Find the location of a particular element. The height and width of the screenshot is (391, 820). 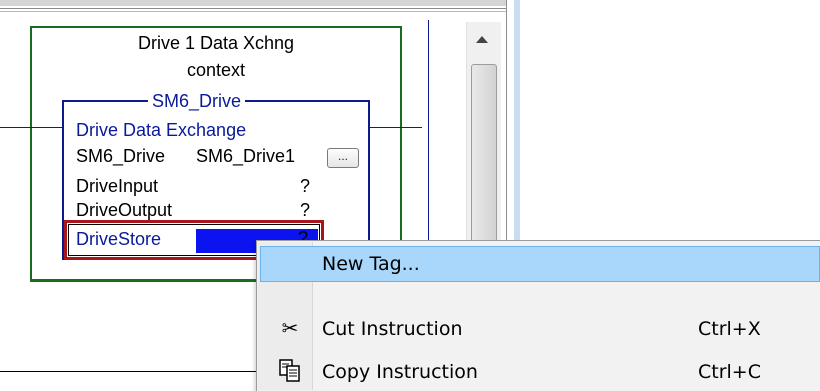

scroll-up-arrow-icon is located at coordinates (482, 39).